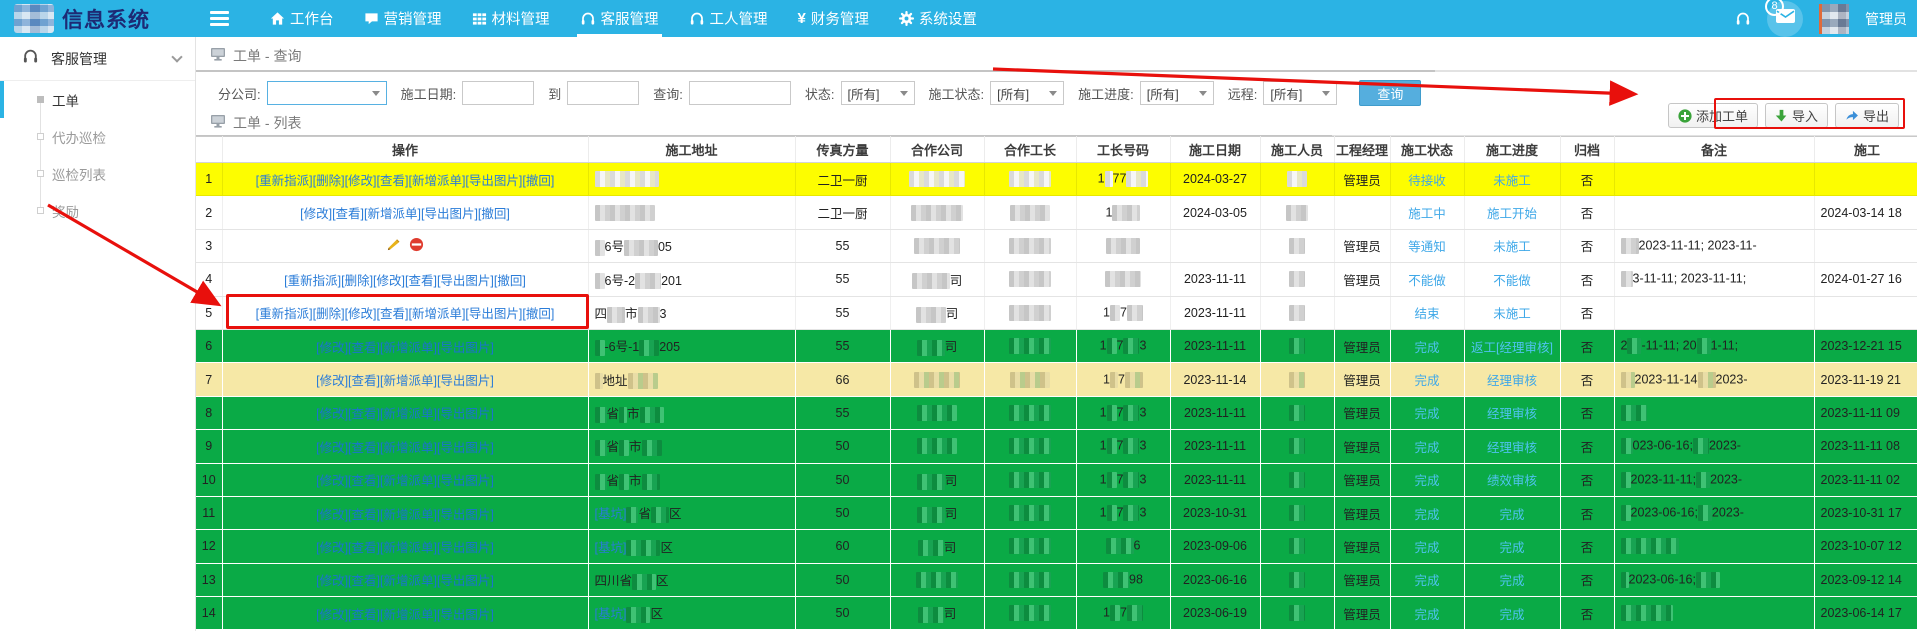 The width and height of the screenshot is (1917, 631). Describe the element at coordinates (1834, 18) in the screenshot. I see `avatar` at that location.